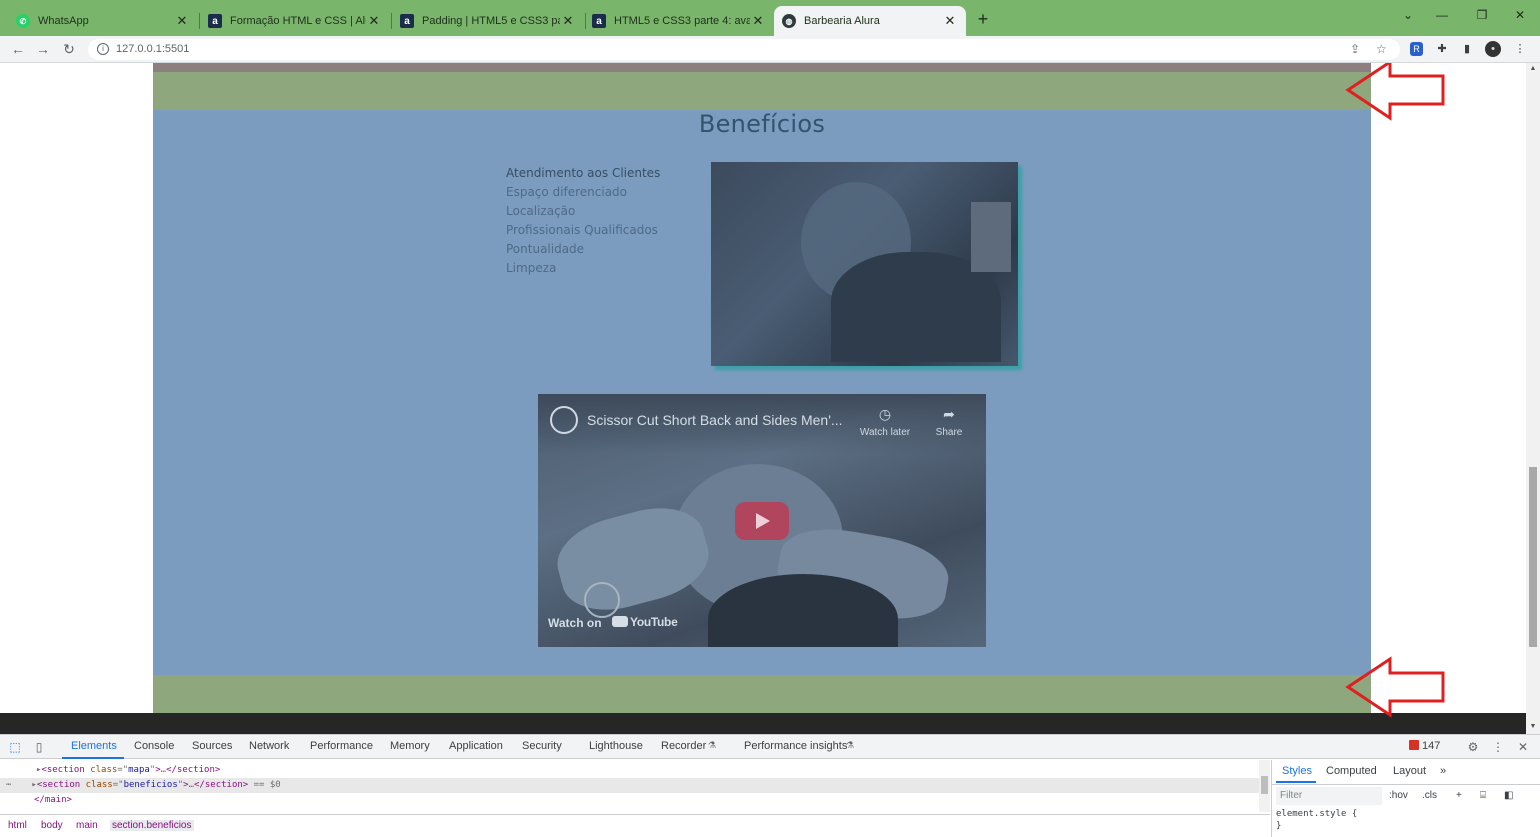 Image resolution: width=1540 pixels, height=837 pixels. I want to click on play-button, so click(762, 521).